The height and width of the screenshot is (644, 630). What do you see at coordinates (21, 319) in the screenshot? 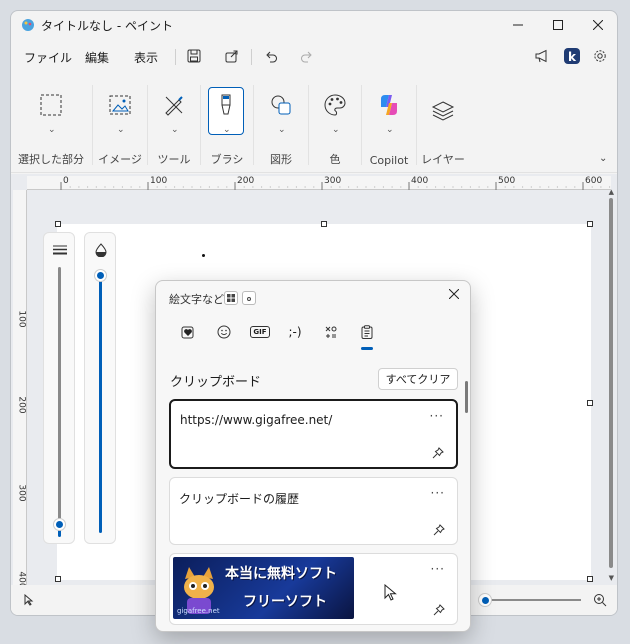
I see `ruler-label: 100` at bounding box center [21, 319].